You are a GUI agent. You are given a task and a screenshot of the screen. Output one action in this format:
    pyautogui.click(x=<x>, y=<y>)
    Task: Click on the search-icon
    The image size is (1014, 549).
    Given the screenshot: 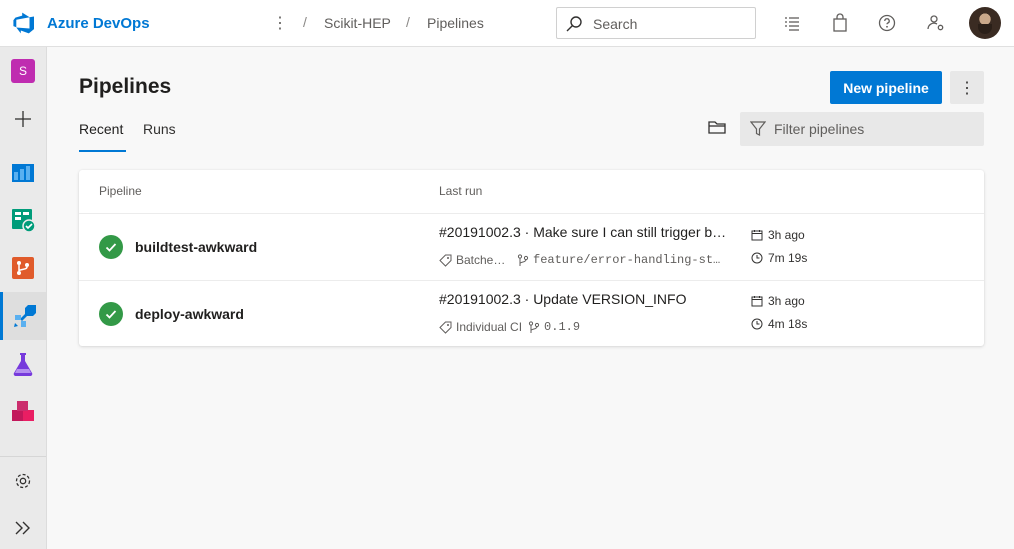 What is the action you would take?
    pyautogui.click(x=574, y=24)
    